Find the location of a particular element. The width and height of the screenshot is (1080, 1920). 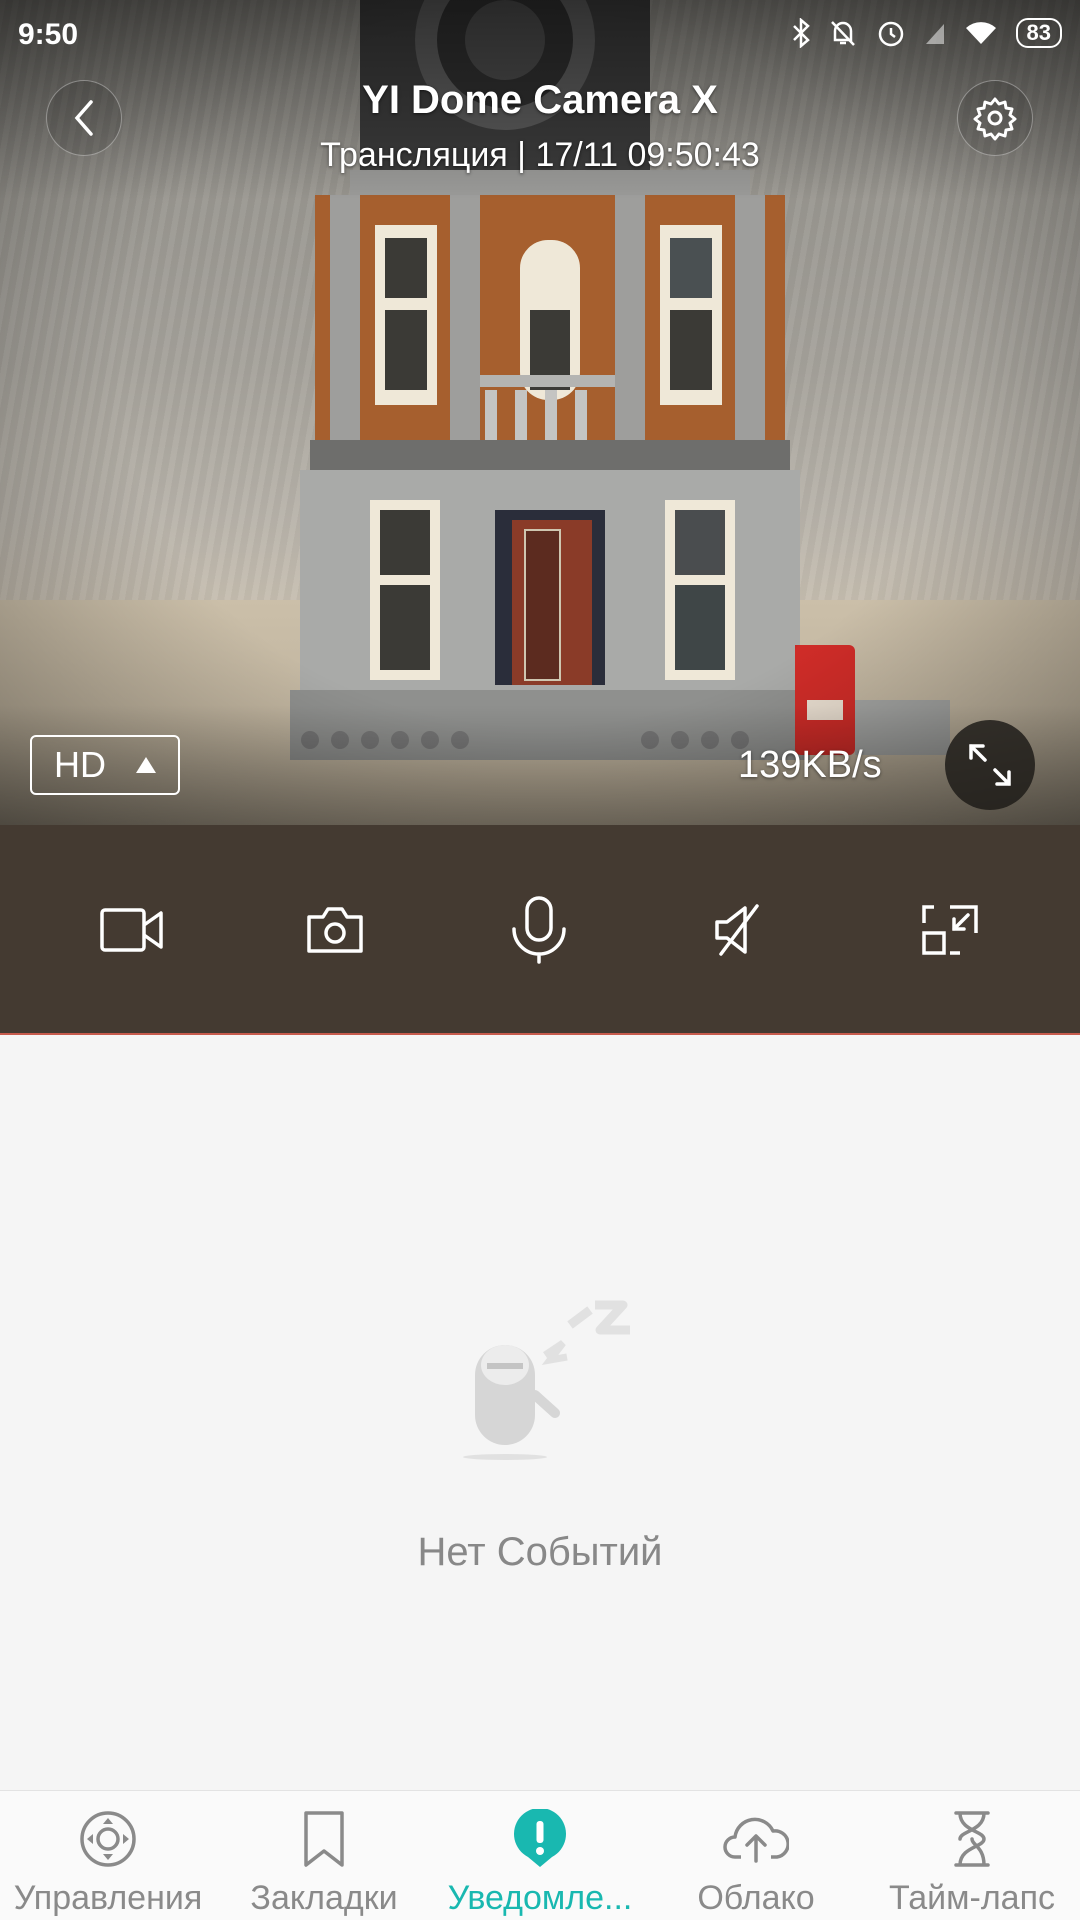

minimize-window-icon is located at coordinates (950, 930).